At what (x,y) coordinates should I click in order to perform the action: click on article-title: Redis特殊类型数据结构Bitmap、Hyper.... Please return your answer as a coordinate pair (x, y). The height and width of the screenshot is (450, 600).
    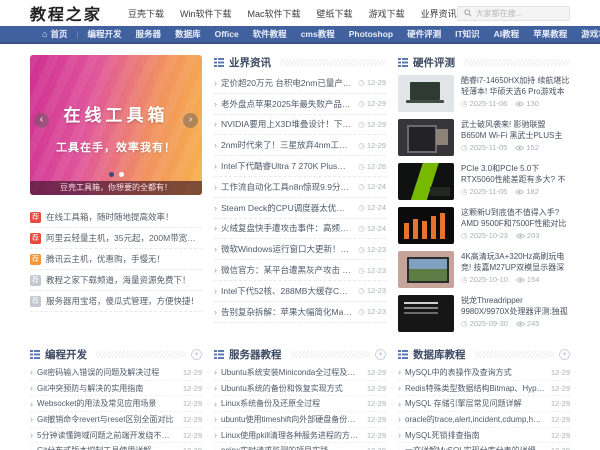
    Looking at the image, I should click on (475, 388).